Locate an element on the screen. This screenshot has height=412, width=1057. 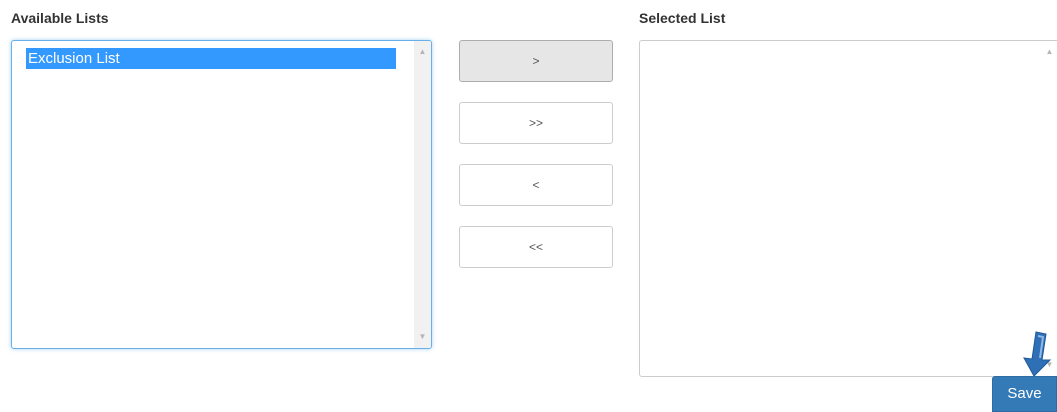
move-all-left-button: << is located at coordinates (536, 247).